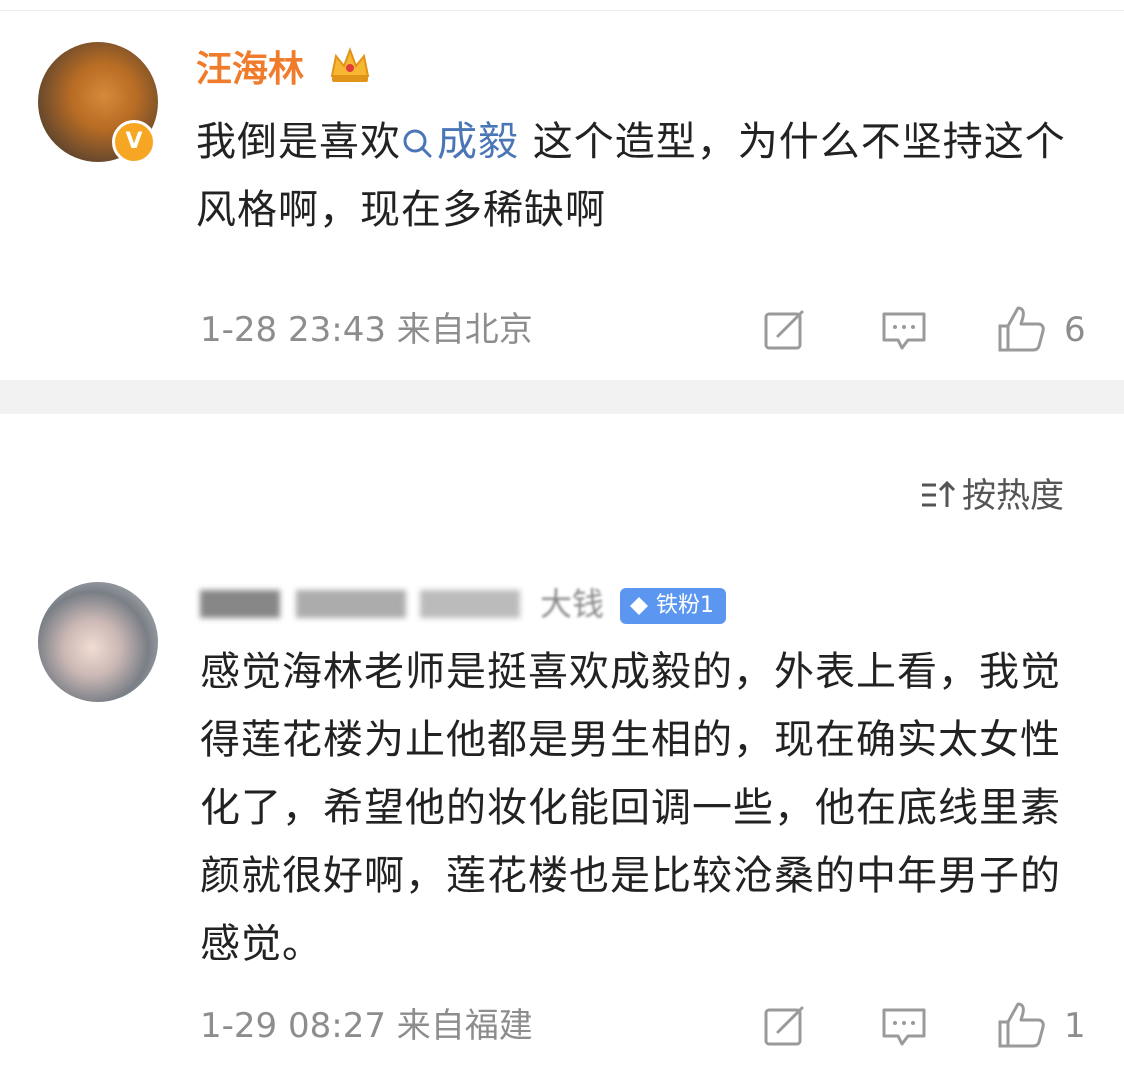  What do you see at coordinates (134, 142) in the screenshot?
I see `verified-badge-icon: V` at bounding box center [134, 142].